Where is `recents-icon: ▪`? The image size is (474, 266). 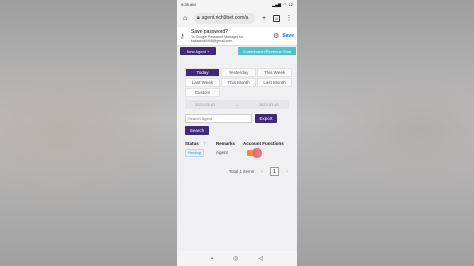 recents-icon: ▪ is located at coordinates (212, 259).